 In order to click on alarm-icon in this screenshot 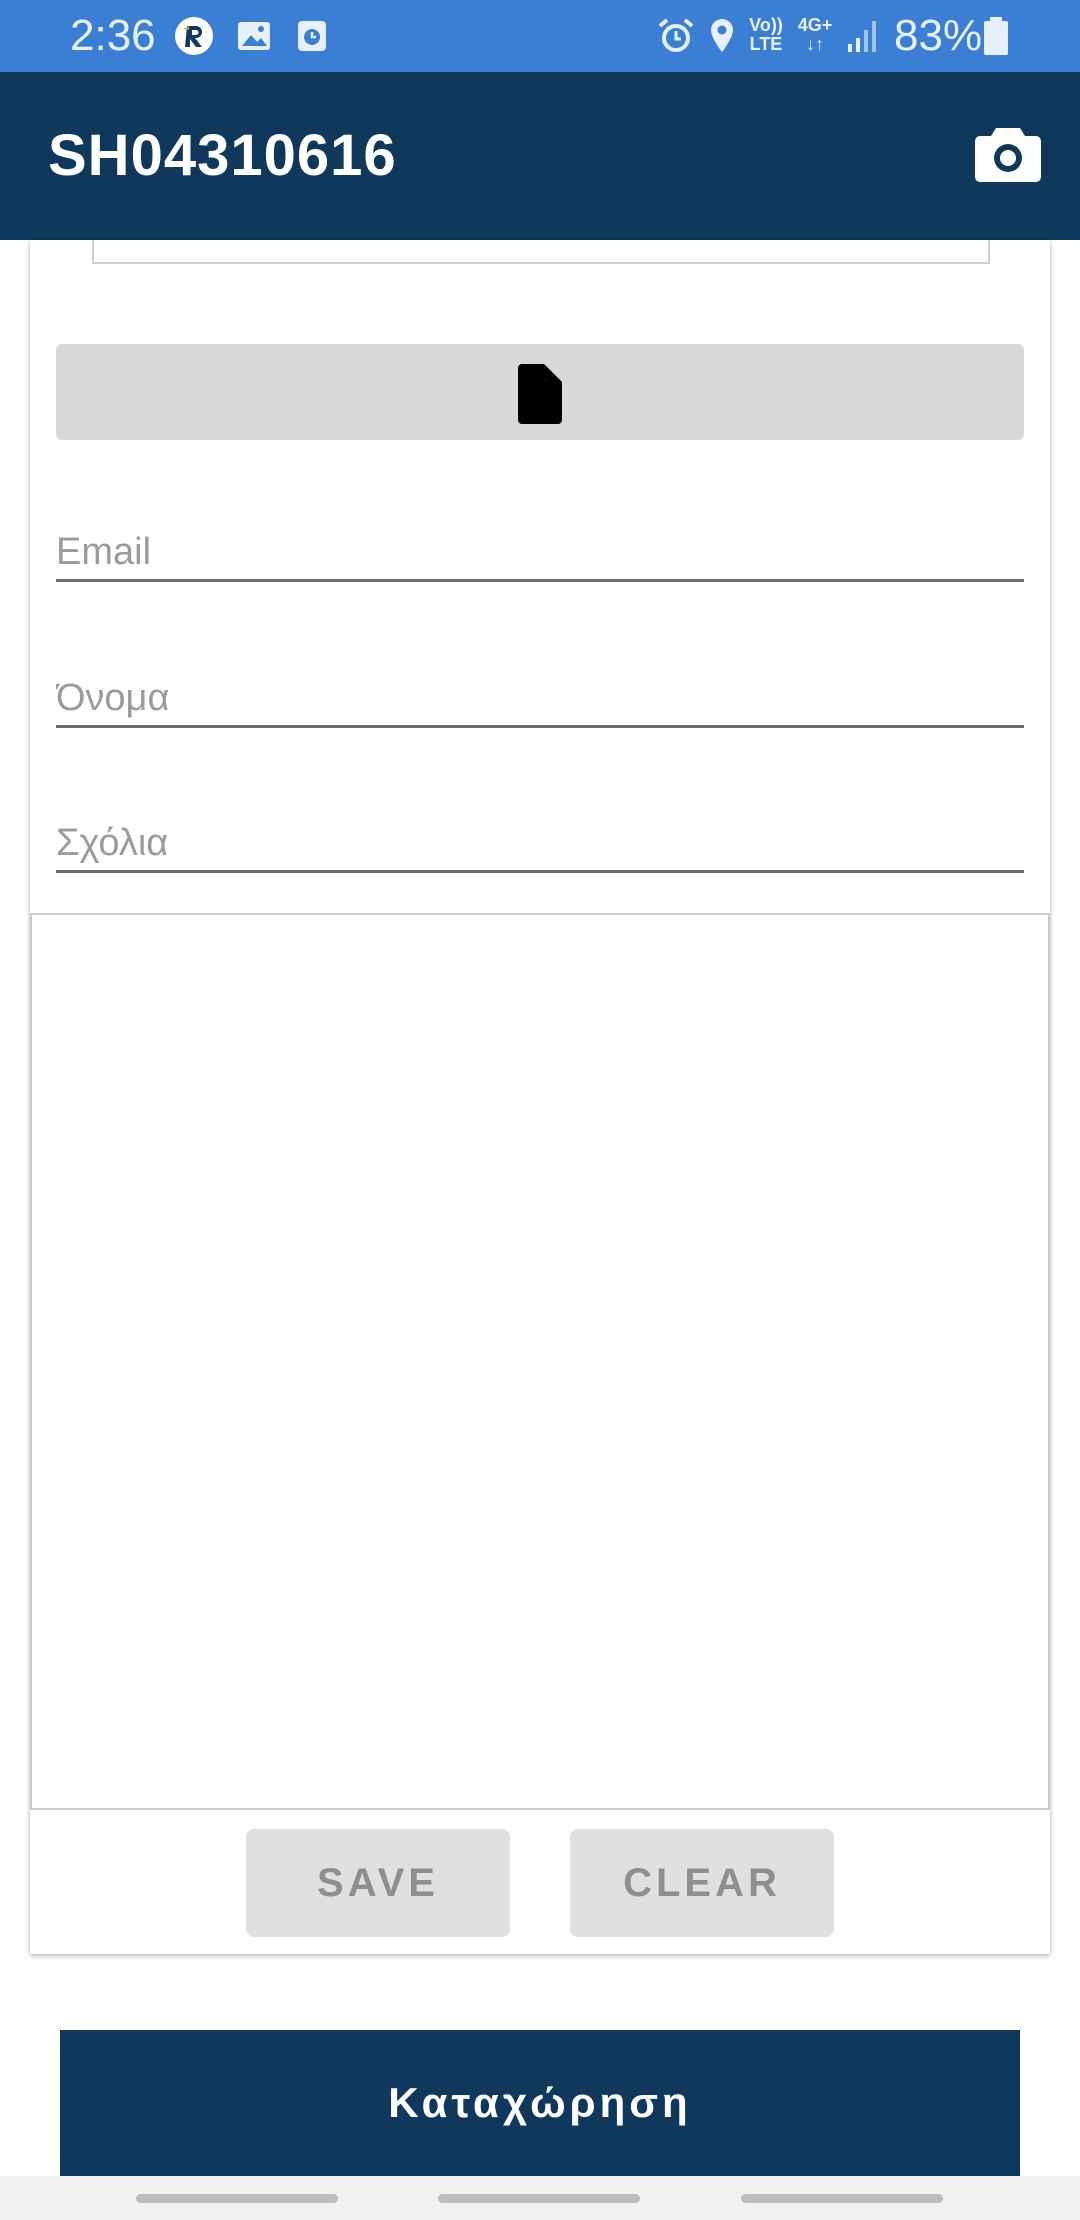, I will do `click(676, 36)`.